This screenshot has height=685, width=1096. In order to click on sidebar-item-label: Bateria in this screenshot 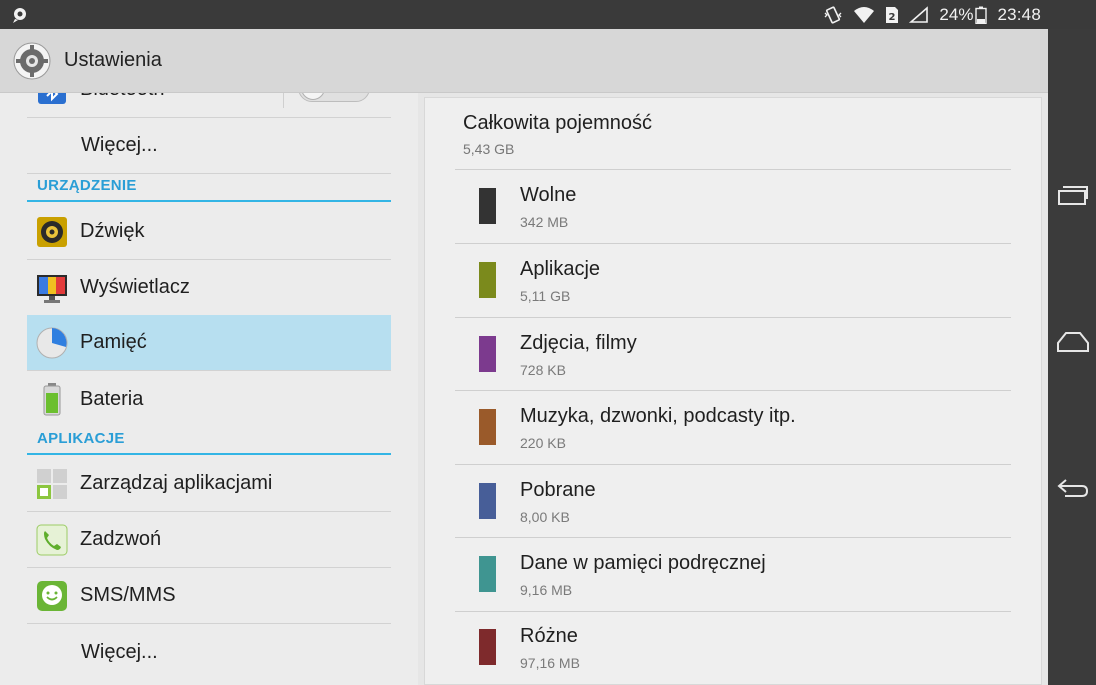, I will do `click(112, 398)`.